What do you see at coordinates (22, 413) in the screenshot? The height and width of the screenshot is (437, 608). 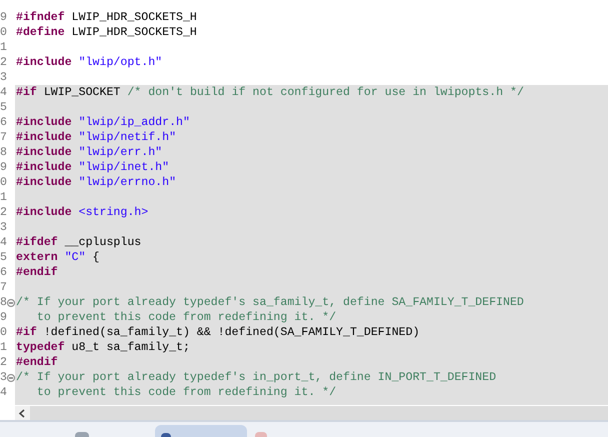 I see `scroll-left-icon` at bounding box center [22, 413].